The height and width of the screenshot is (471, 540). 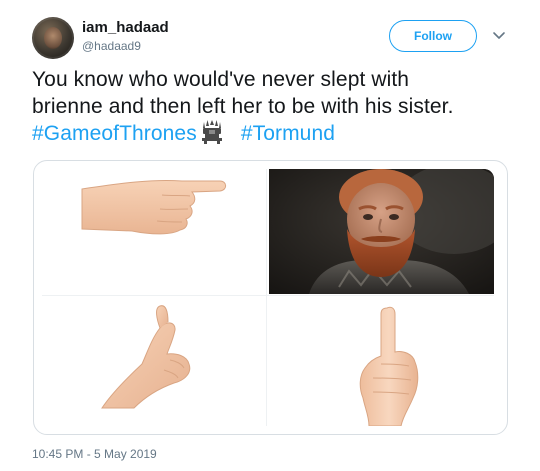 I want to click on hand-pointing-up-icon, so click(x=389, y=366).